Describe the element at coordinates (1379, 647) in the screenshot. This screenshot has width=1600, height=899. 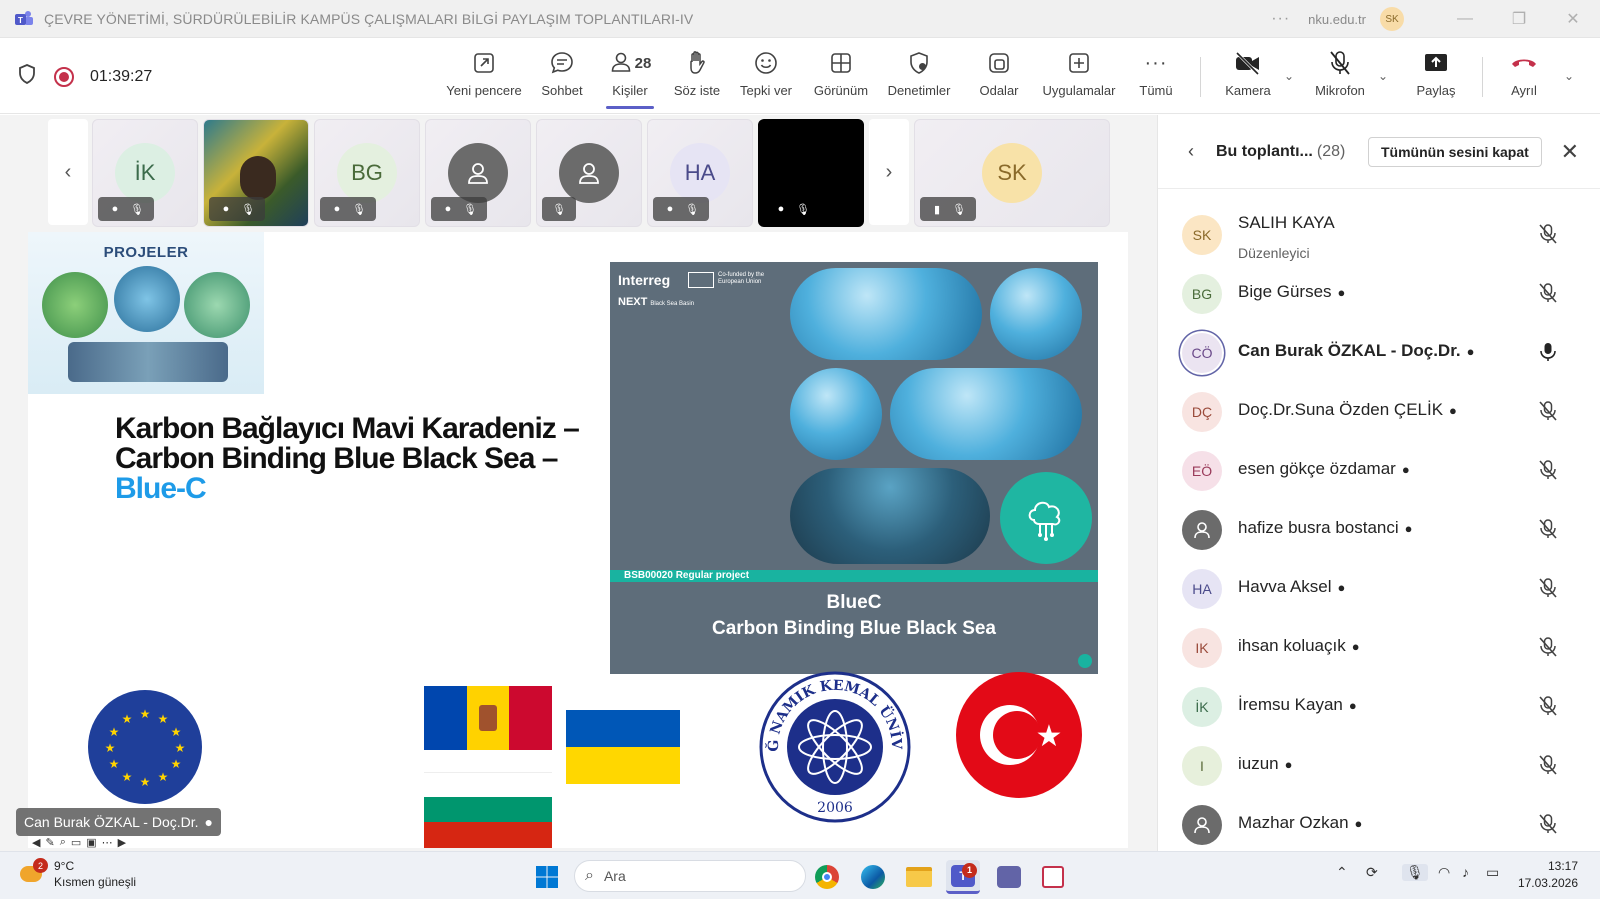
I see `participant-row: IK ihsan koluaçık ●` at that location.